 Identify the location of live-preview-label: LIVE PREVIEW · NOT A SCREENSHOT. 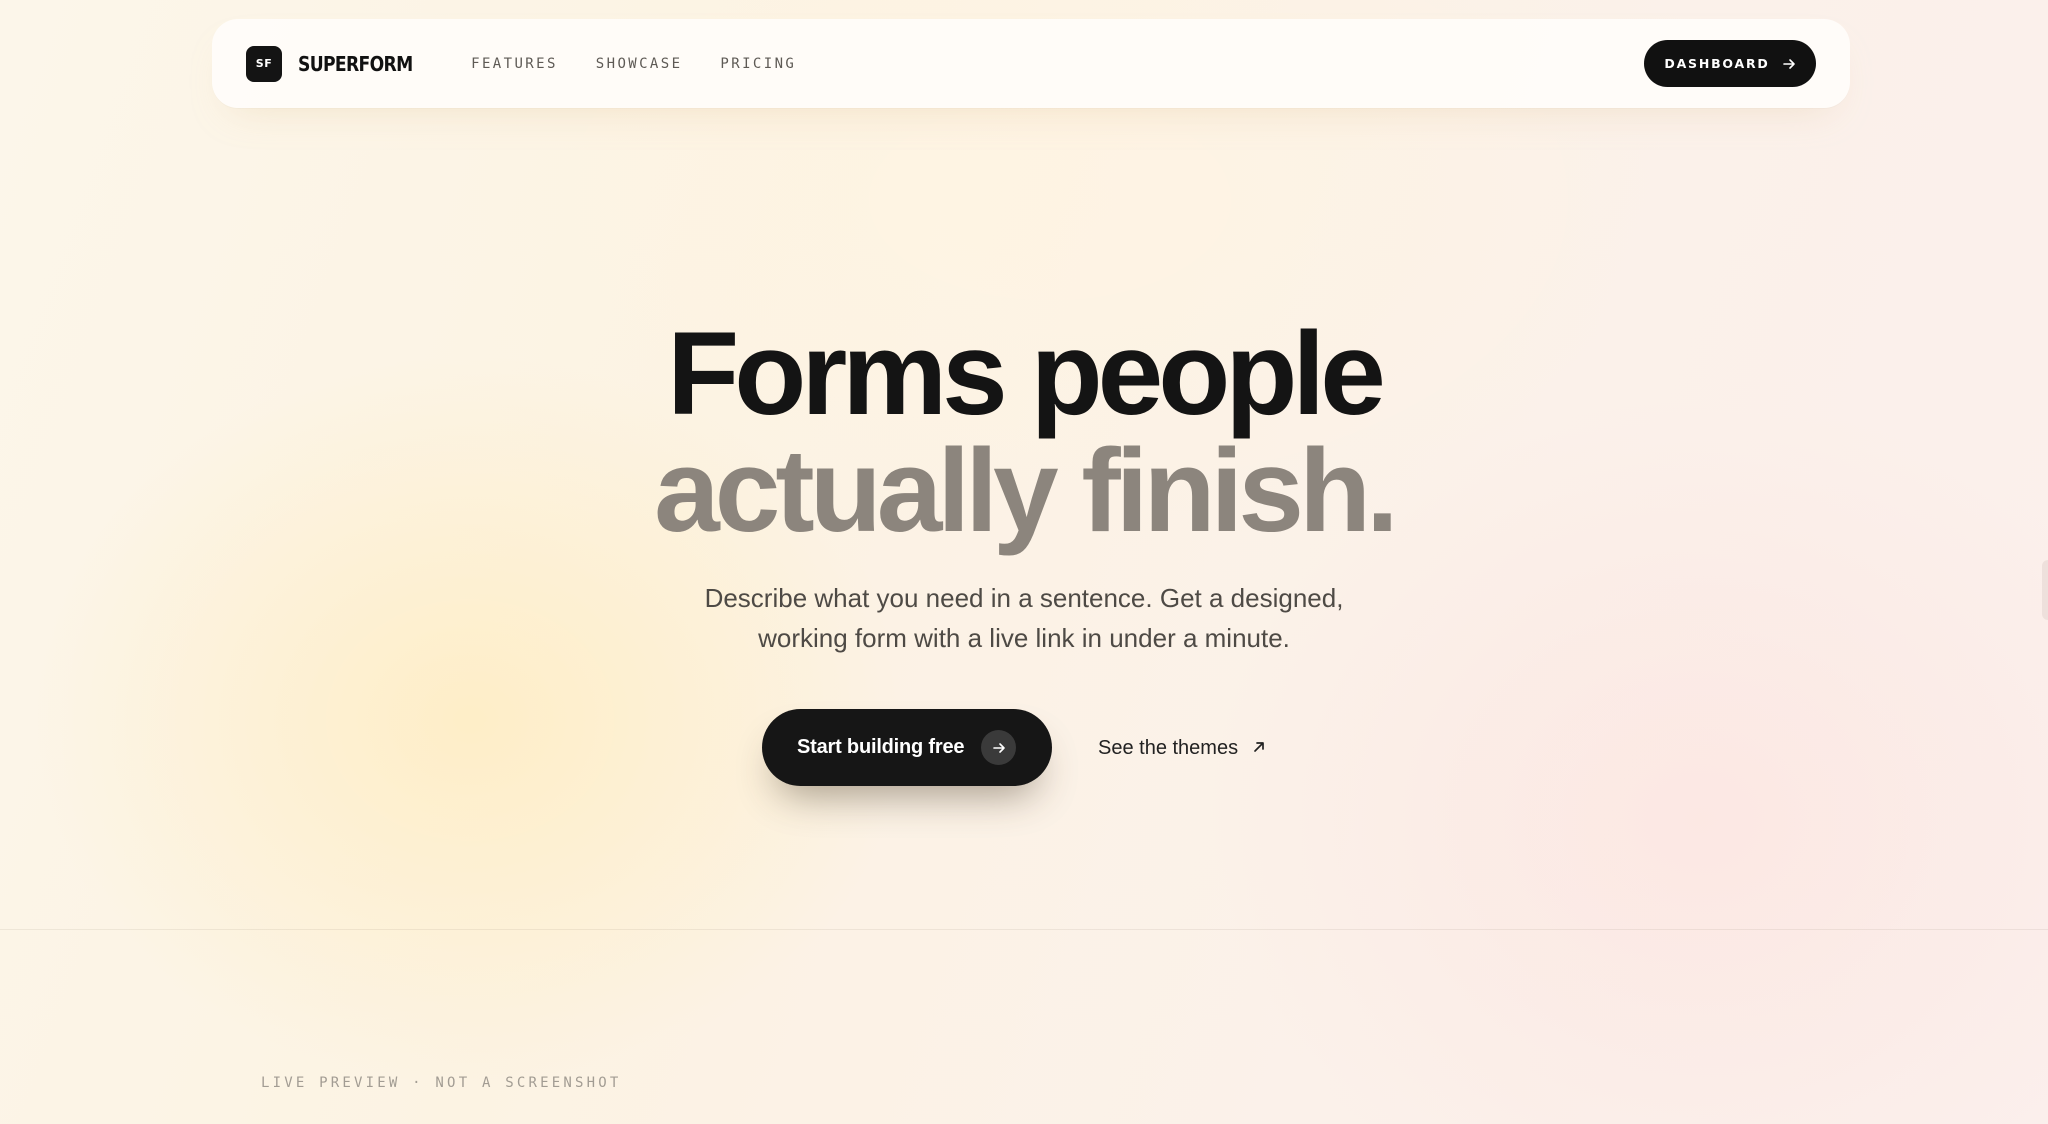
(441, 1083).